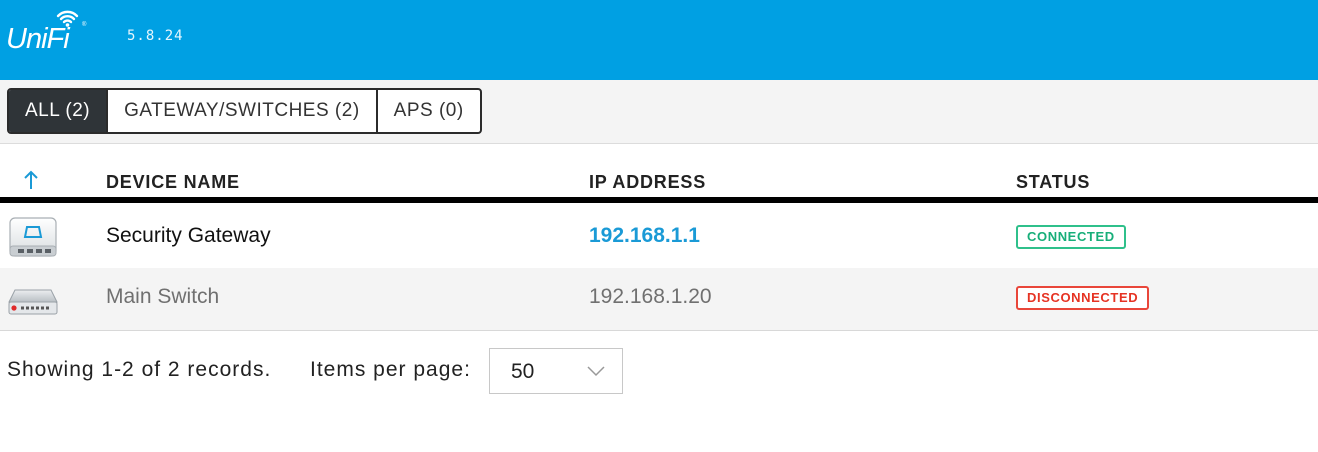  What do you see at coordinates (33, 302) in the screenshot?
I see `switch-device-icon` at bounding box center [33, 302].